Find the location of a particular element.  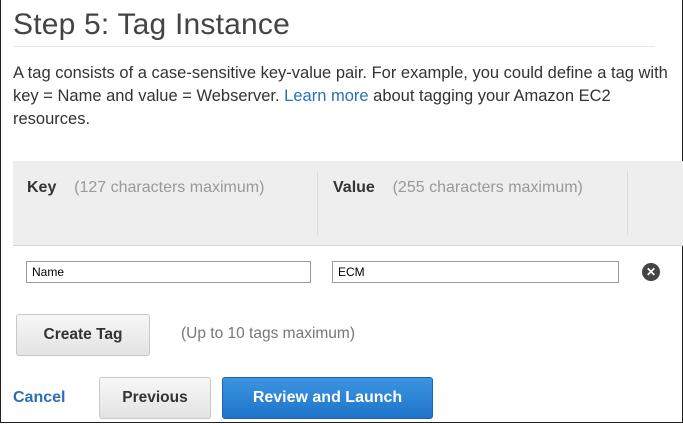

title-divider is located at coordinates (334, 46).